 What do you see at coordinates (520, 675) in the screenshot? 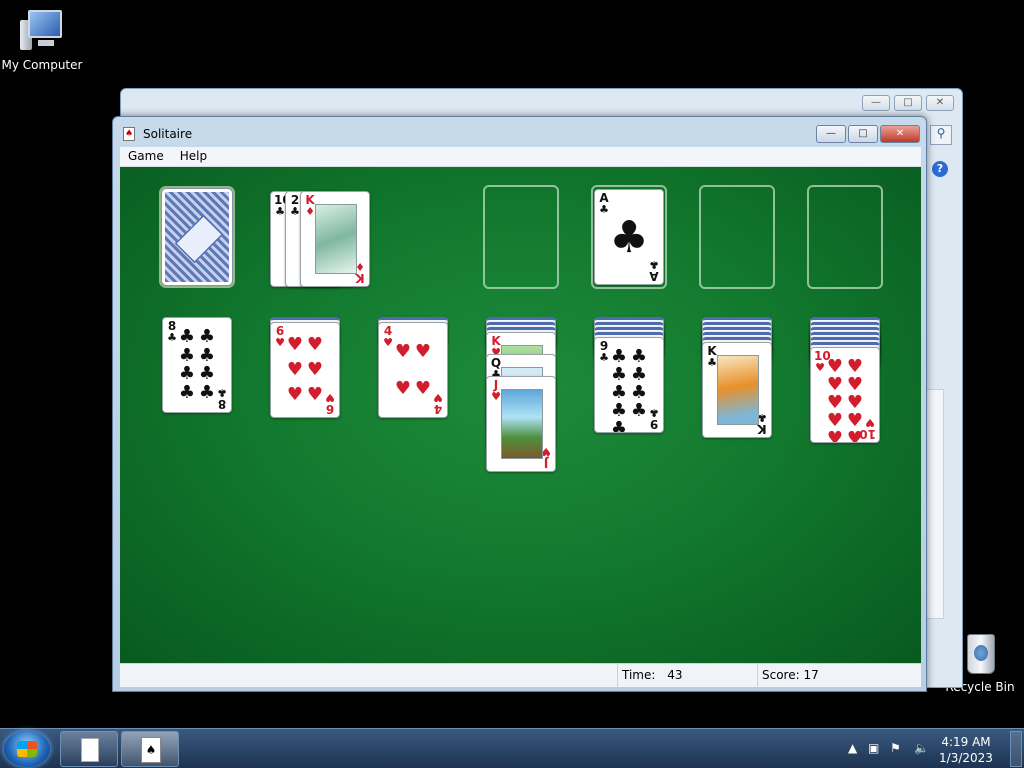
I see `status-bar: Time: 43 Score: 17` at bounding box center [520, 675].